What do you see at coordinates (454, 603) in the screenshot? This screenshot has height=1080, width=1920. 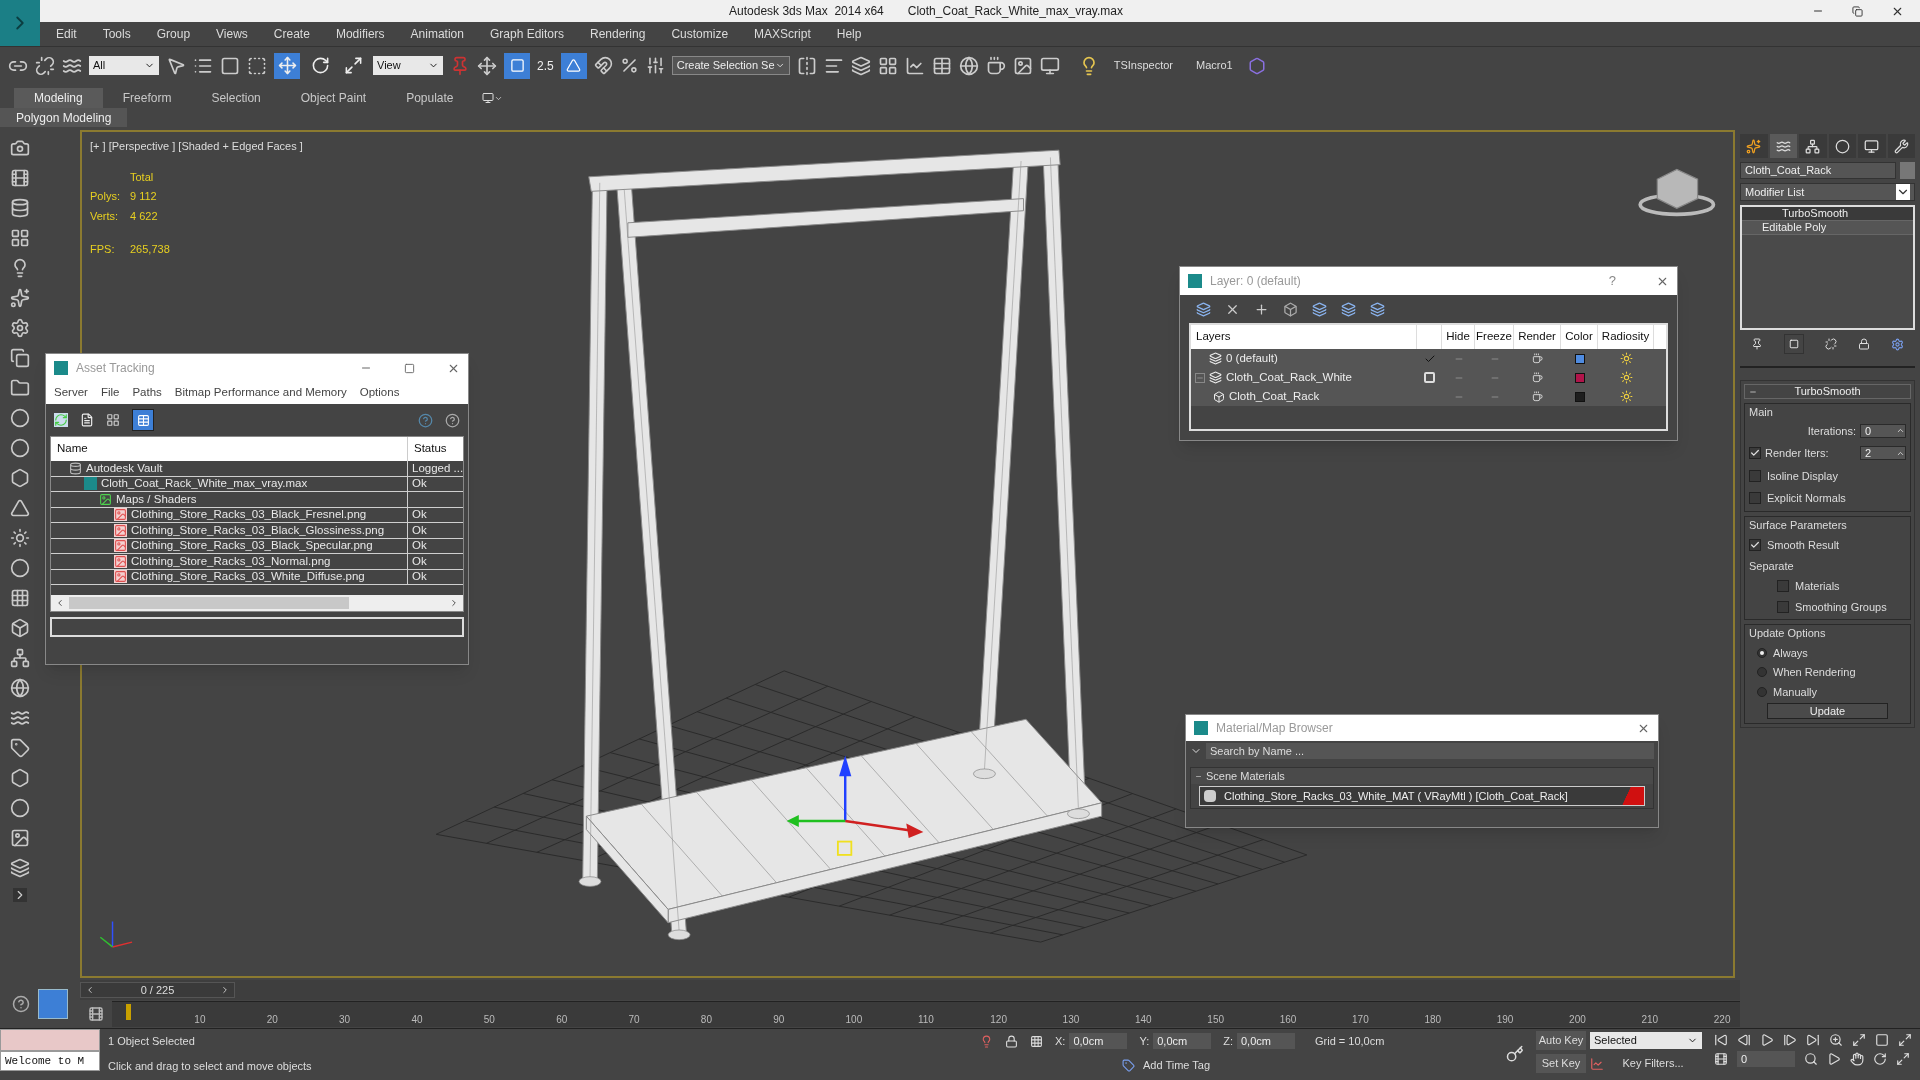 I see `scroll-right-icon` at bounding box center [454, 603].